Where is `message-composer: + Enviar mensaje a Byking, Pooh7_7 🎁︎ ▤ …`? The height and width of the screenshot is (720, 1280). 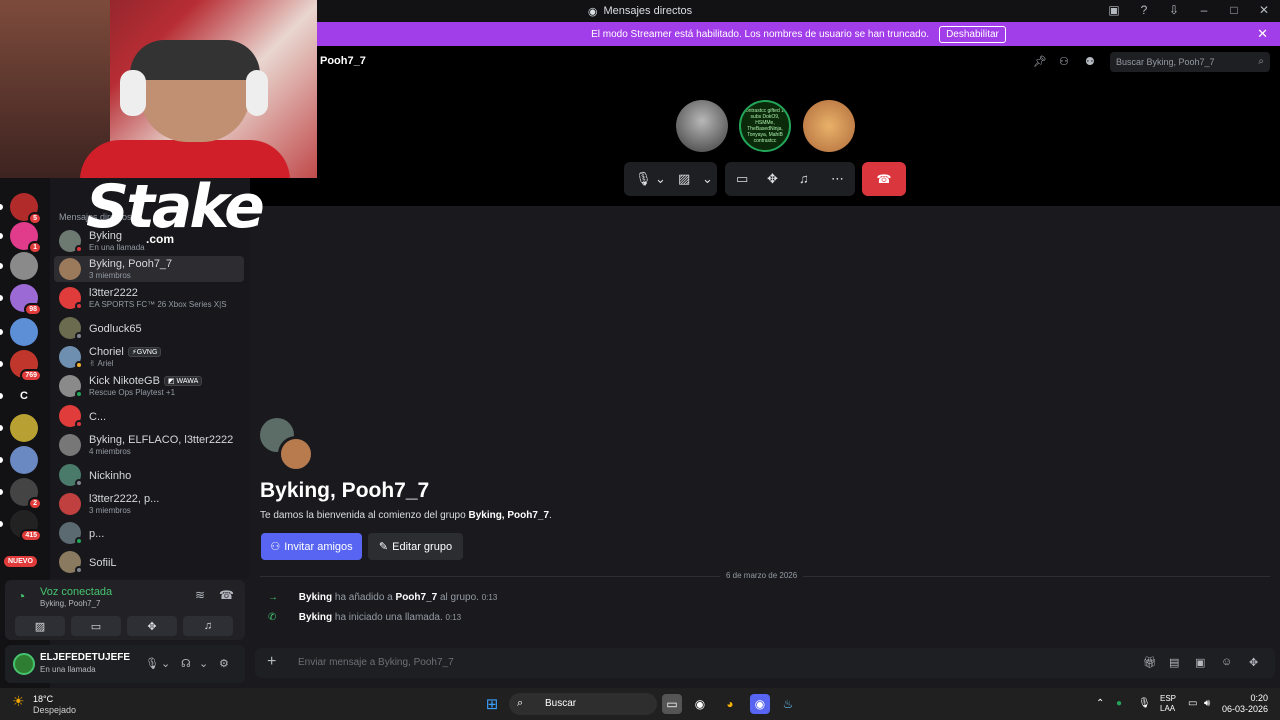
message-composer: + Enviar mensaje a Byking, Pooh7_7 🎁︎ ▤ … is located at coordinates (765, 663).